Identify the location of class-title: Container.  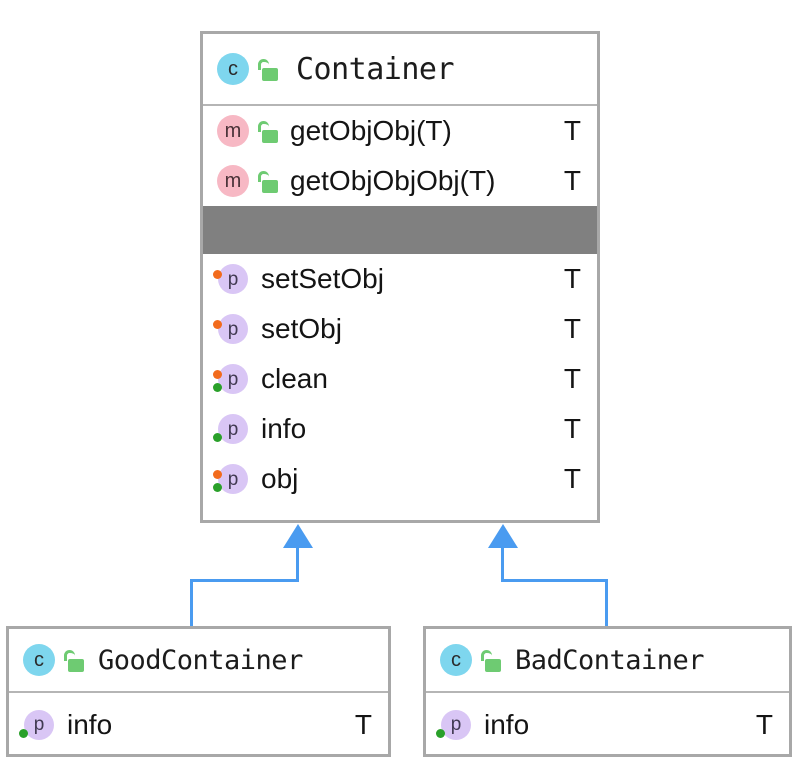
(375, 69).